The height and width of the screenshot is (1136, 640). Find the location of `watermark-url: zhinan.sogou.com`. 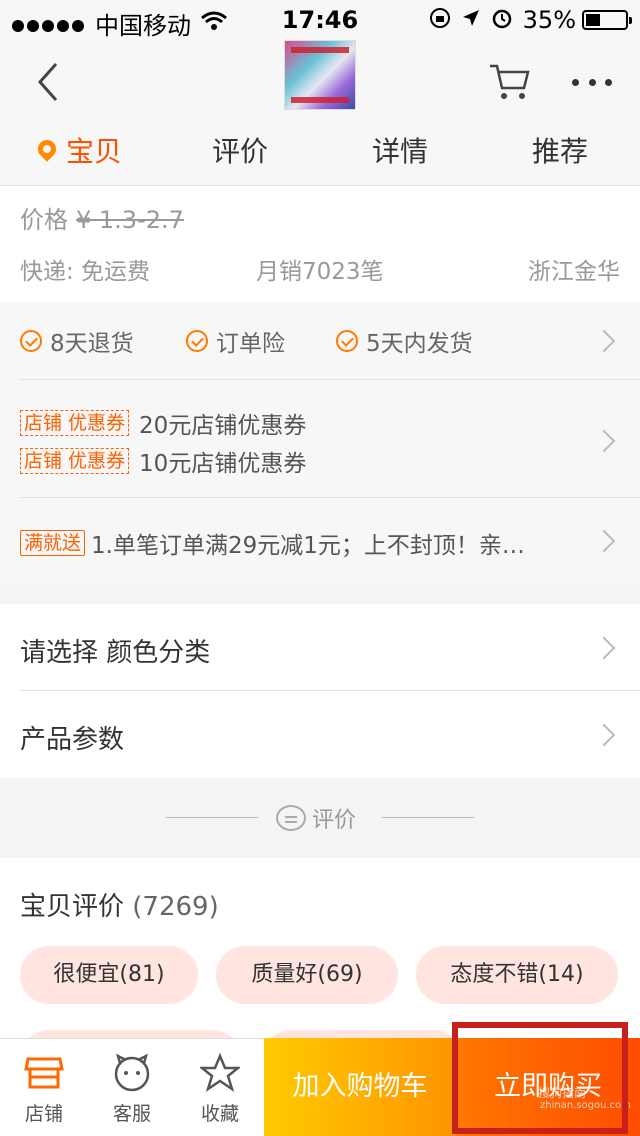

watermark-url: zhinan.sogou.com is located at coordinates (586, 1105).